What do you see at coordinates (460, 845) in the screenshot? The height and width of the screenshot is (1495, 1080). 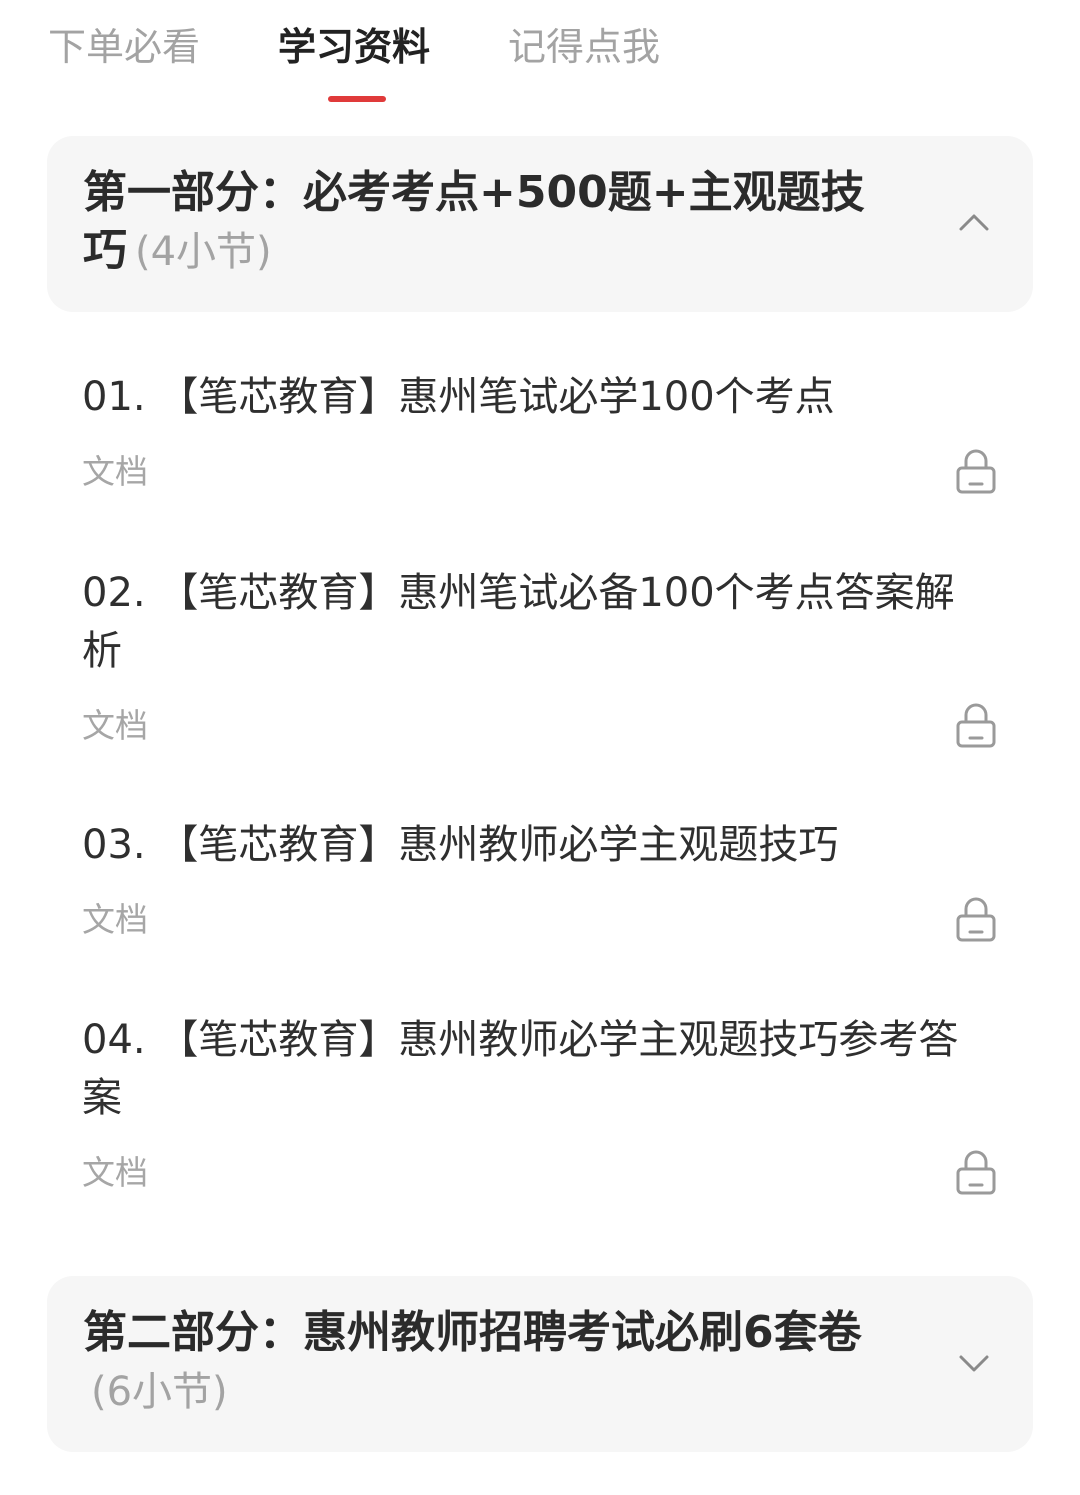 I see `item-title: 03. 【笔芯教育】惠州教师必学主观题技巧` at bounding box center [460, 845].